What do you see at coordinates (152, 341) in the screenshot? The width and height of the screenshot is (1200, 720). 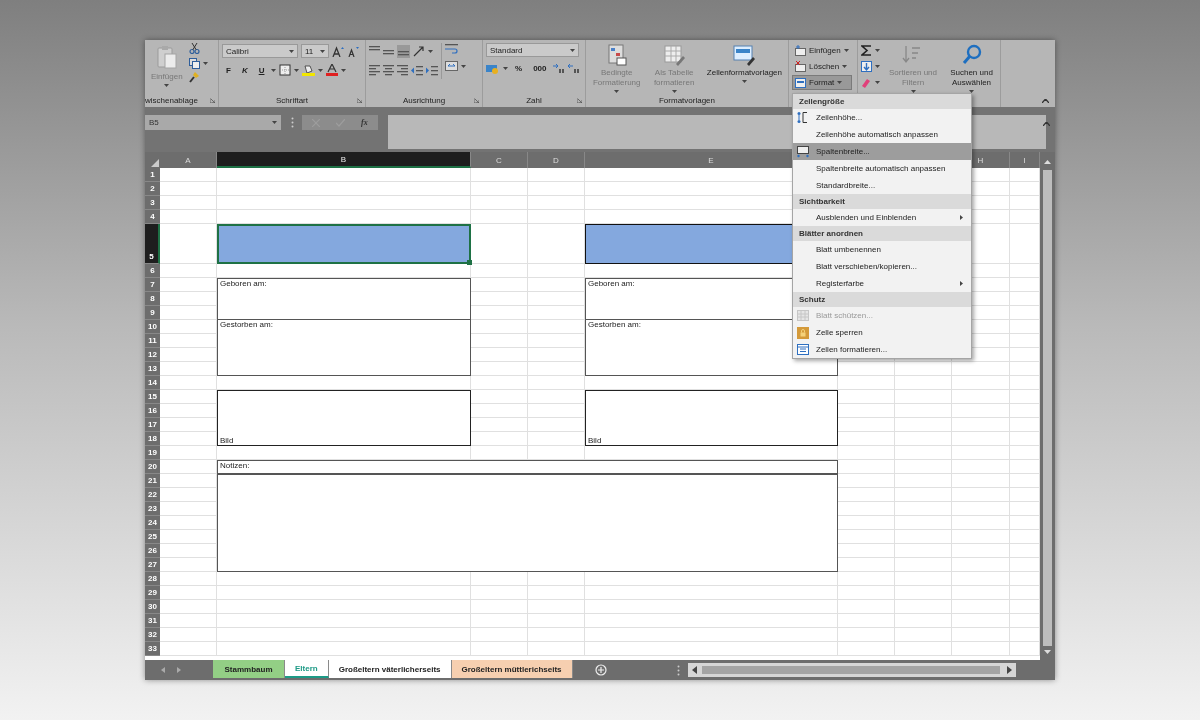 I see `row-header: 11` at bounding box center [152, 341].